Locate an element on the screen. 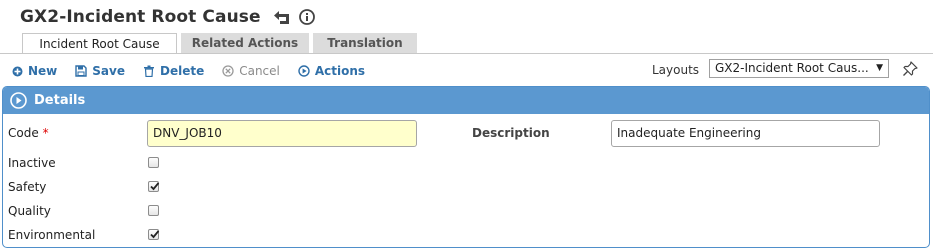 Image resolution: width=933 pixels, height=251 pixels. safety-checkbox is located at coordinates (154, 186).